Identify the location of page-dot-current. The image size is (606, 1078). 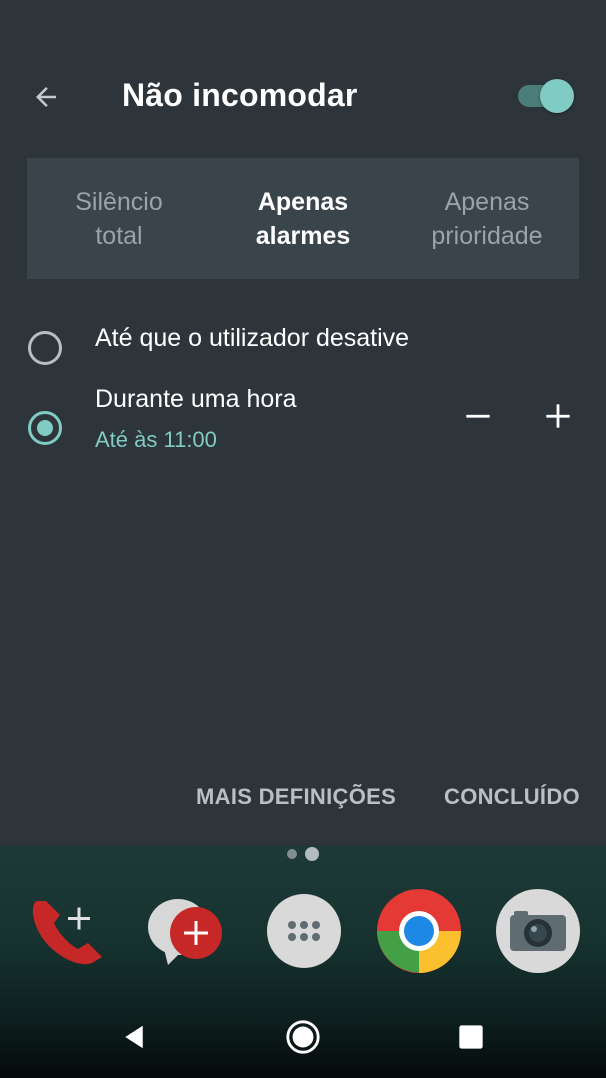
(312, 854).